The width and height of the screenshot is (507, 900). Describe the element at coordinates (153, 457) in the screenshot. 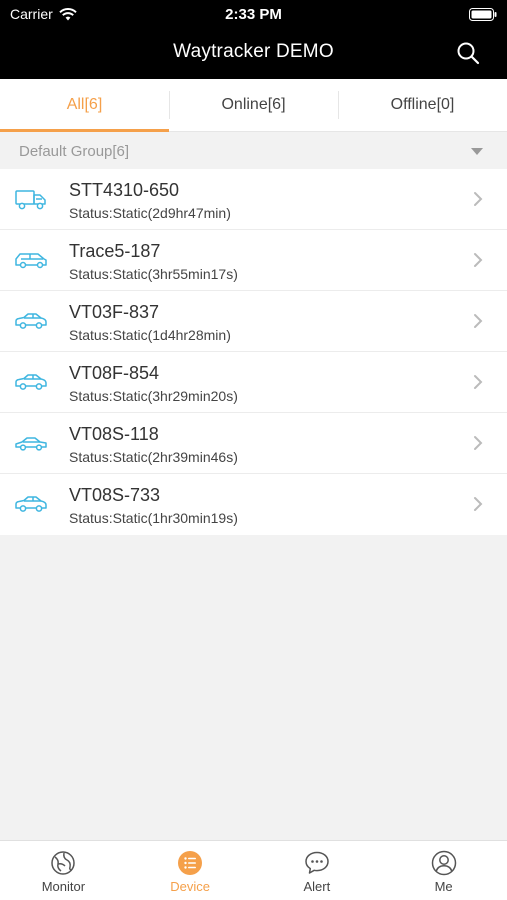

I see `device-status: Status:Static(2hr39min46s)` at that location.